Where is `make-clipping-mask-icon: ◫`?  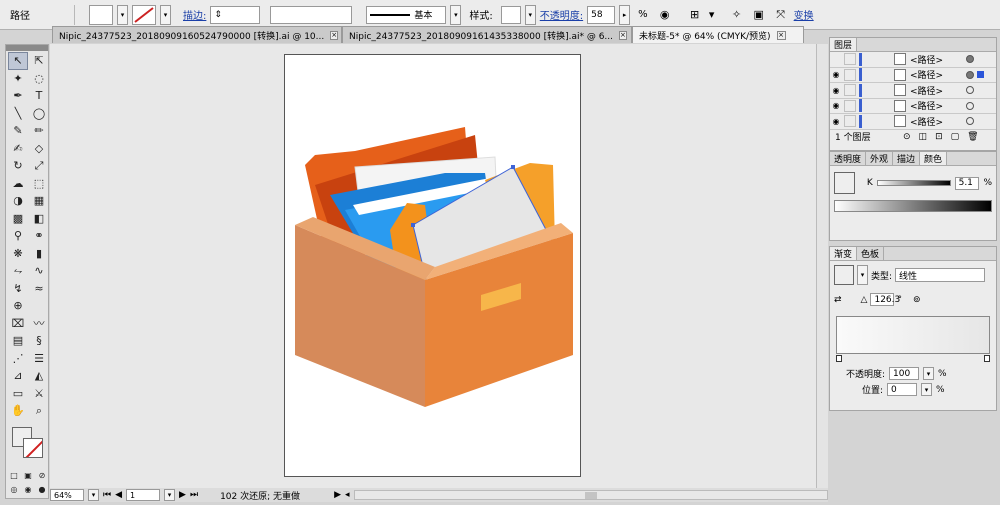
make-clipping-mask-icon: ◫ is located at coordinates (923, 137).